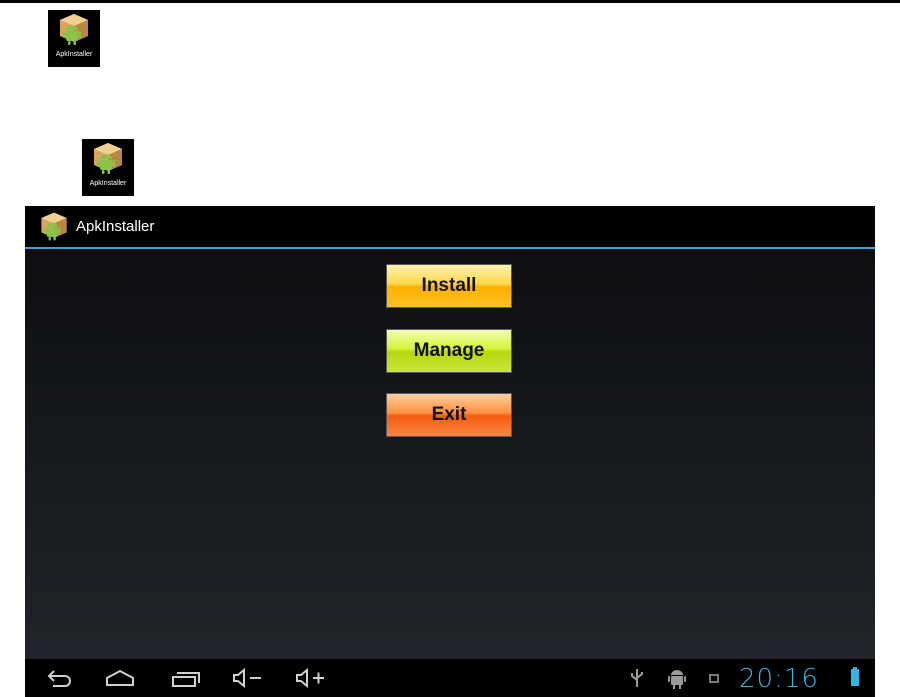  I want to click on top-rule, so click(450, 1).